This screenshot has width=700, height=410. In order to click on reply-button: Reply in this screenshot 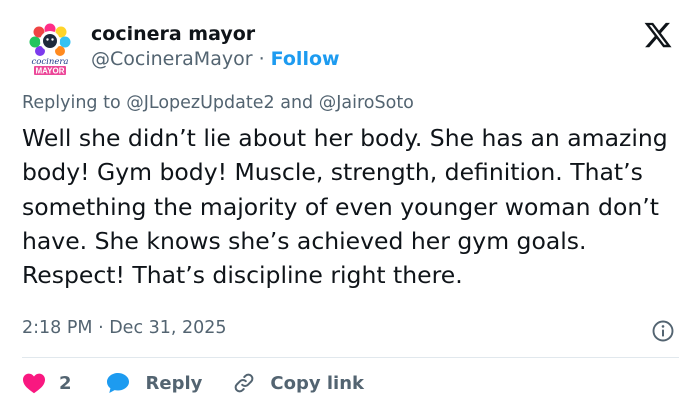, I will do `click(154, 383)`.